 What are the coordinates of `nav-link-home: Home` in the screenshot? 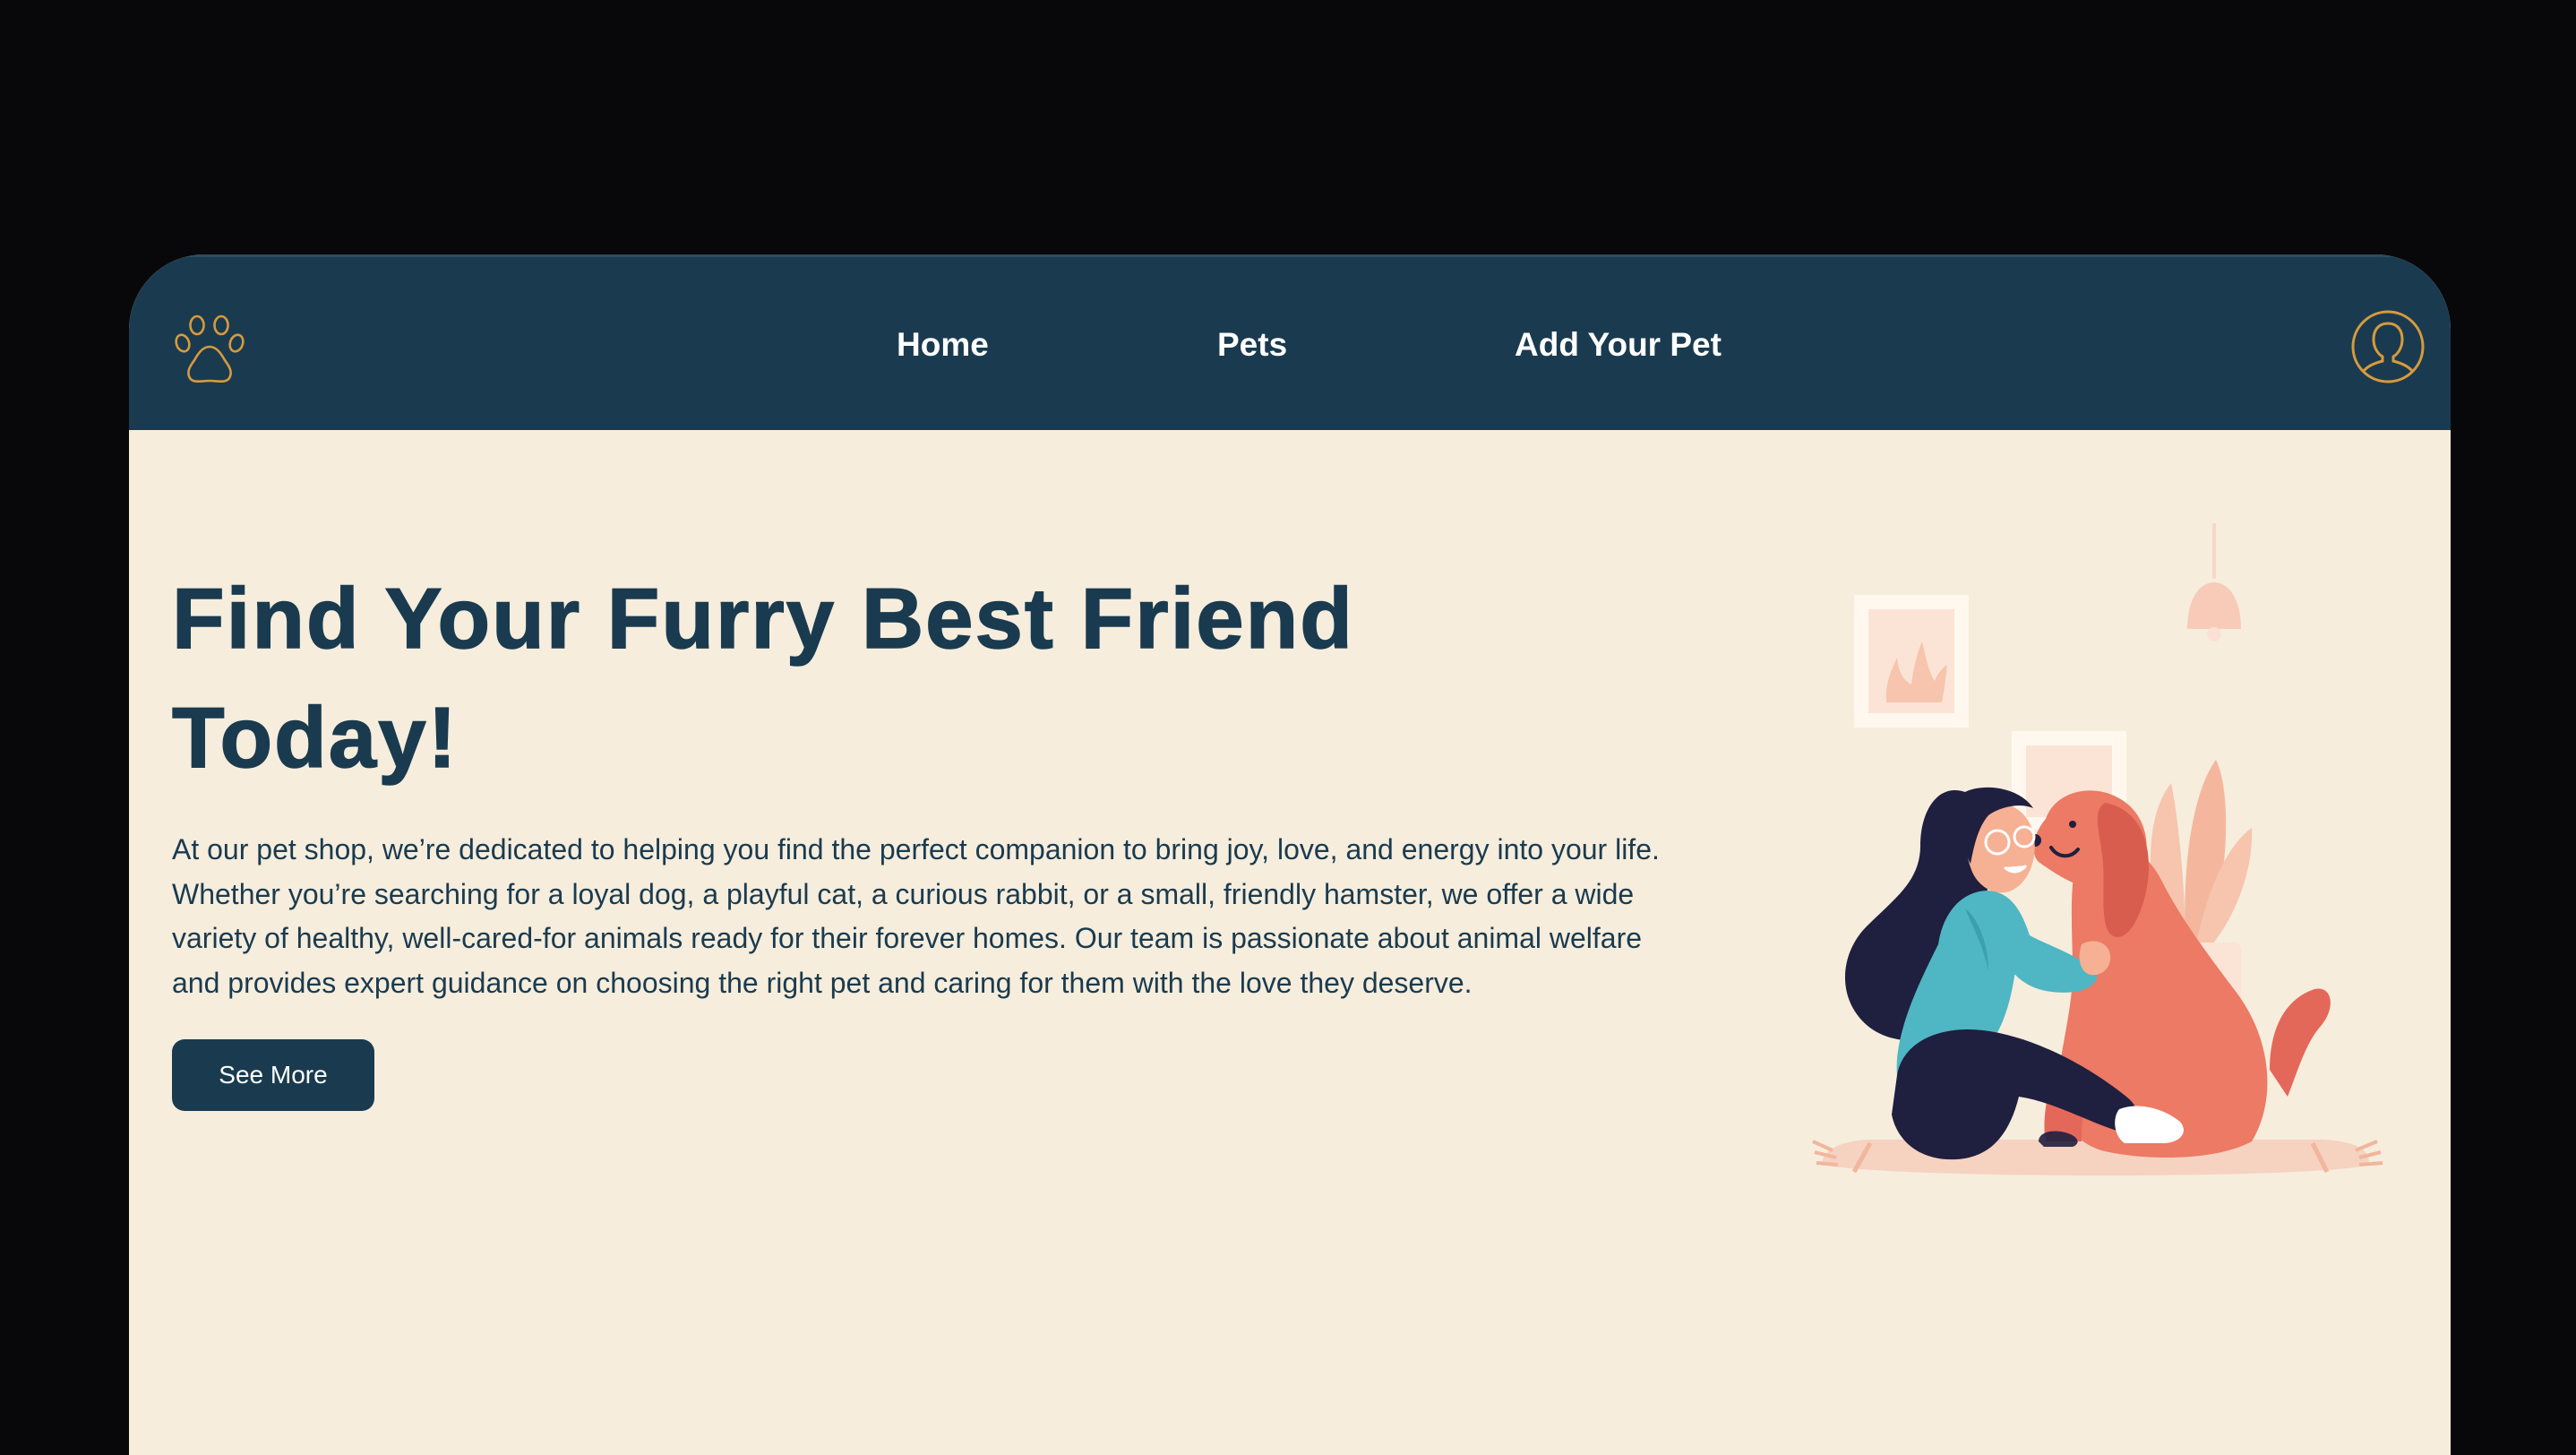 It's located at (943, 345).